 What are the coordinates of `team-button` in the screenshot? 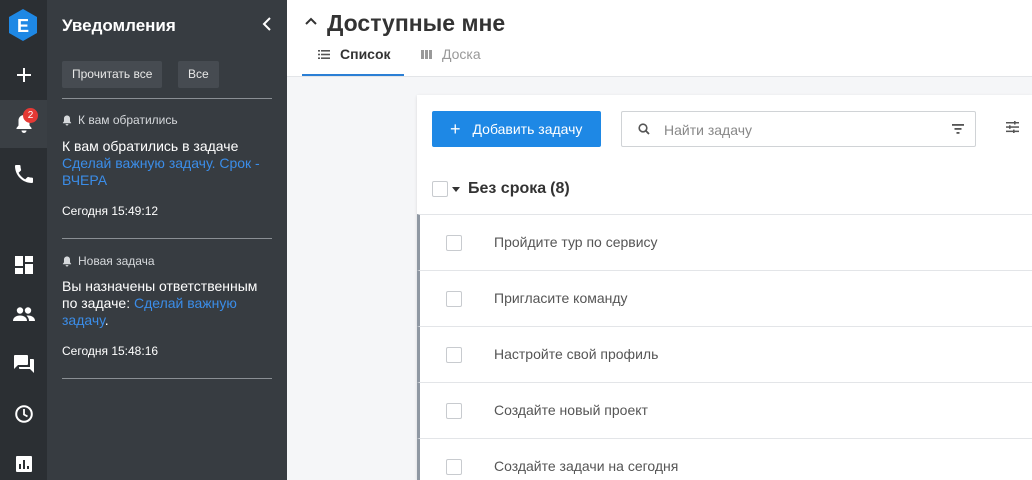 It's located at (23, 314).